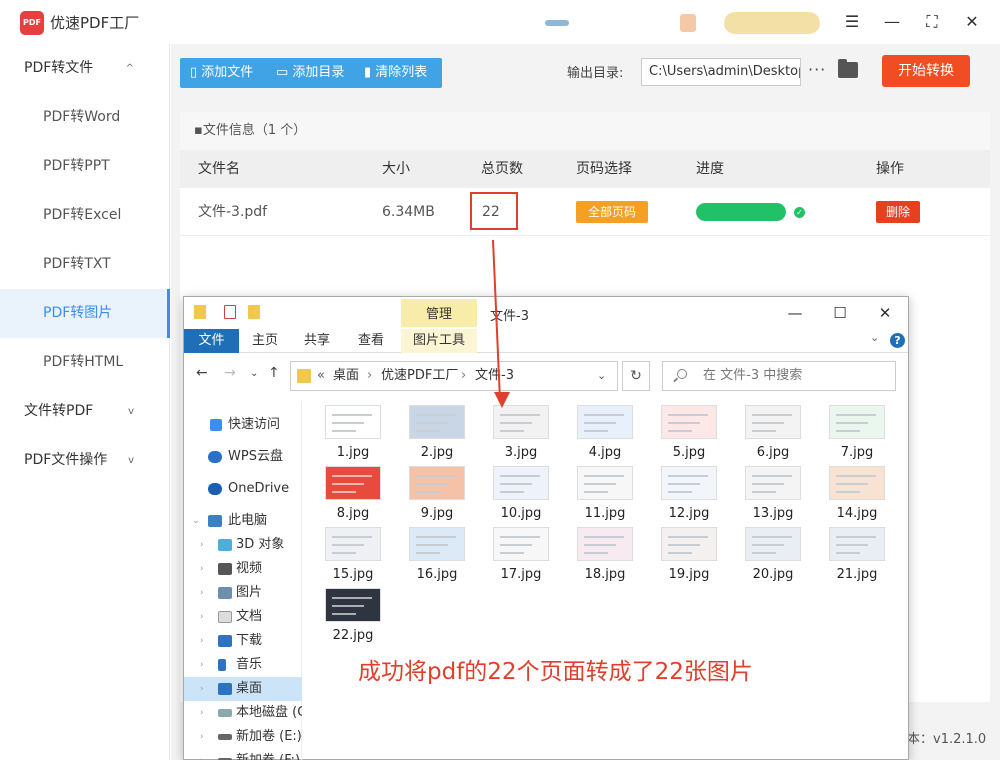 The image size is (1000, 760). Describe the element at coordinates (196, 521) in the screenshot. I see `expand-icon: ⌄` at that location.